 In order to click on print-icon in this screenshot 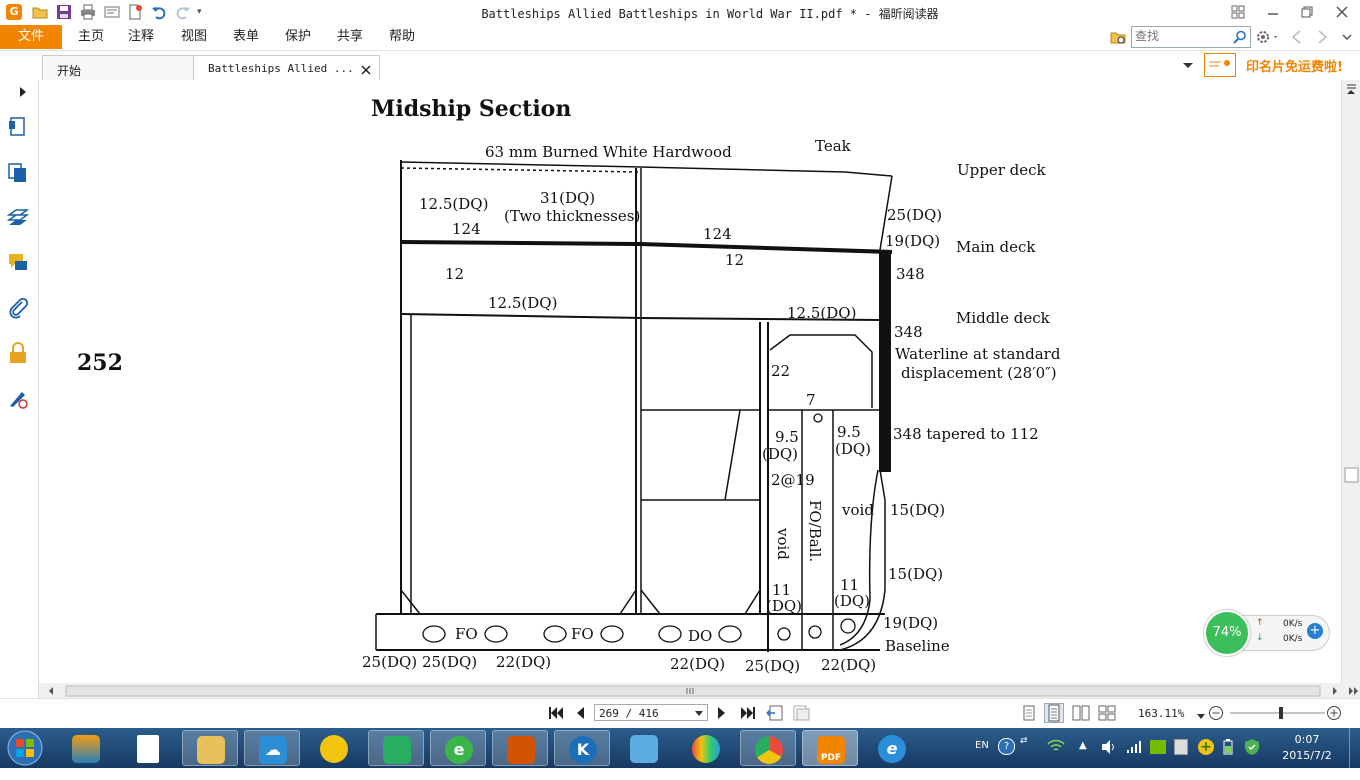, I will do `click(88, 12)`.